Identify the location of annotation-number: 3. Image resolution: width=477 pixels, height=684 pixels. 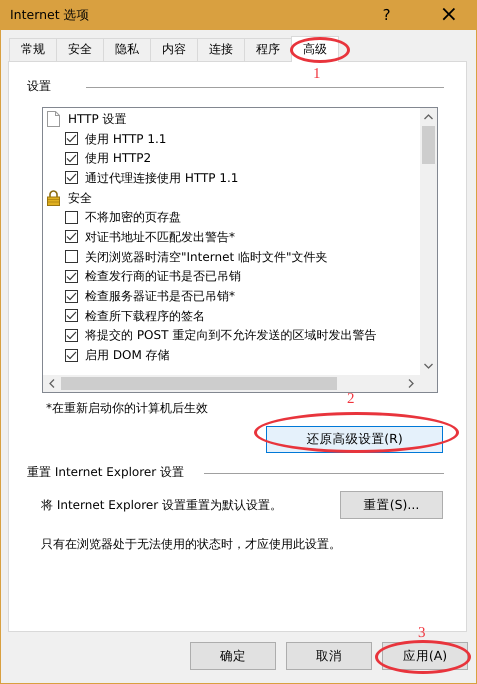
(422, 633).